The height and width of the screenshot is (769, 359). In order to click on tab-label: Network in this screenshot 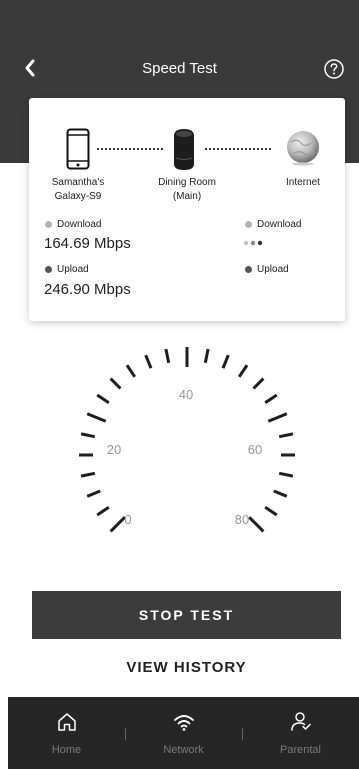, I will do `click(183, 750)`.